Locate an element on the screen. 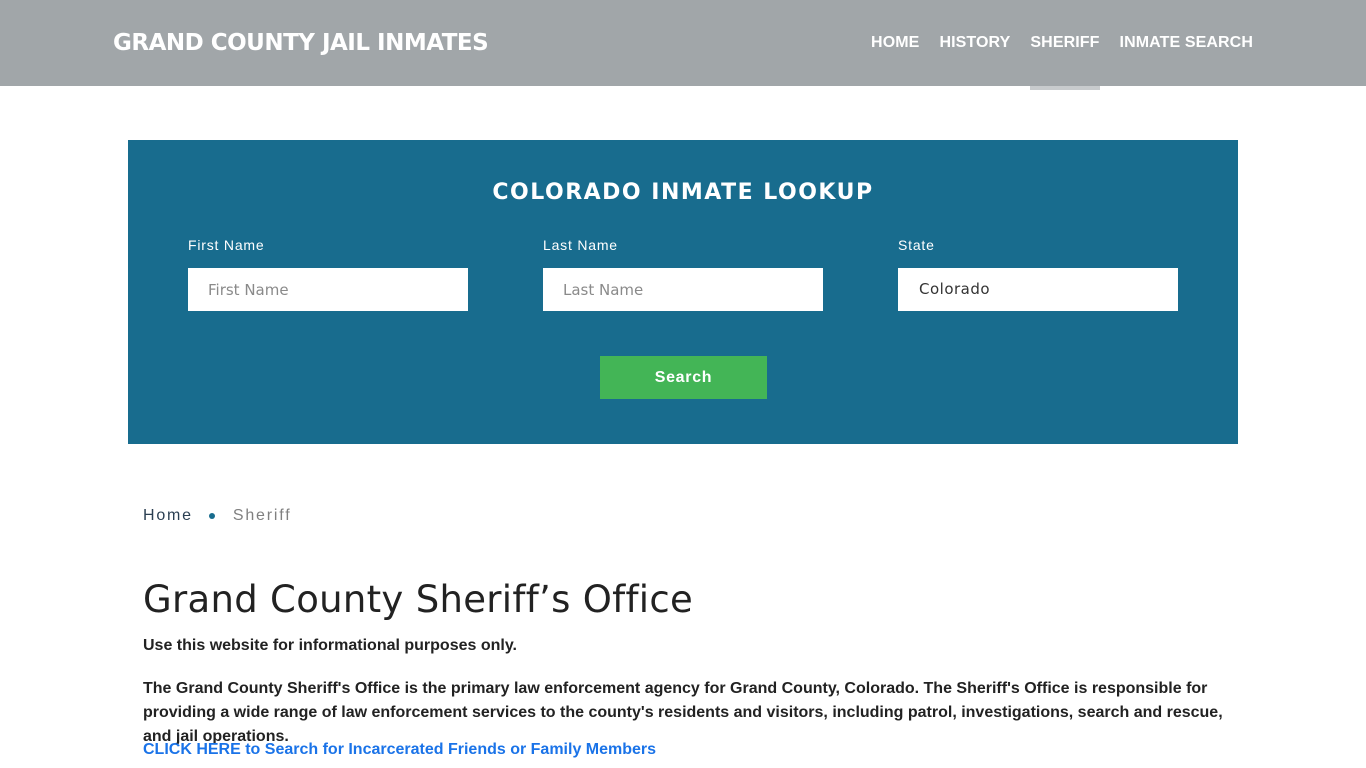  nav-home: HOME is located at coordinates (895, 43).